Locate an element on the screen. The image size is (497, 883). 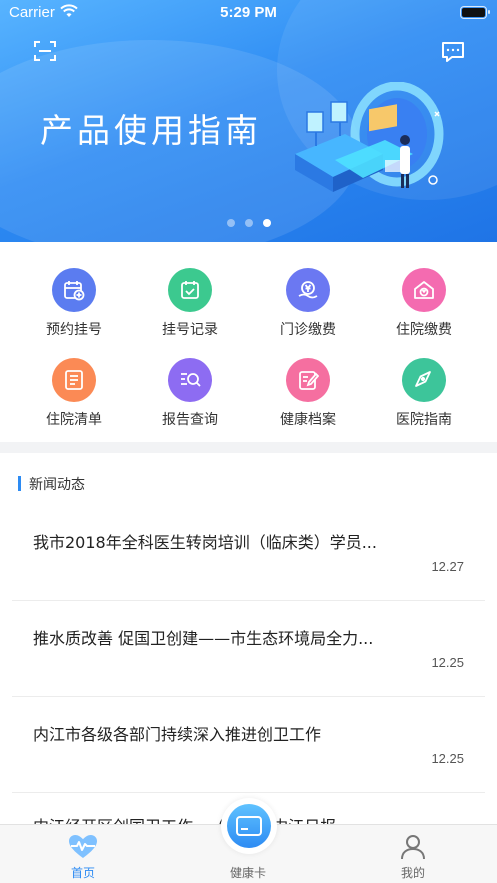
yuan-hand-icon is located at coordinates (308, 290).